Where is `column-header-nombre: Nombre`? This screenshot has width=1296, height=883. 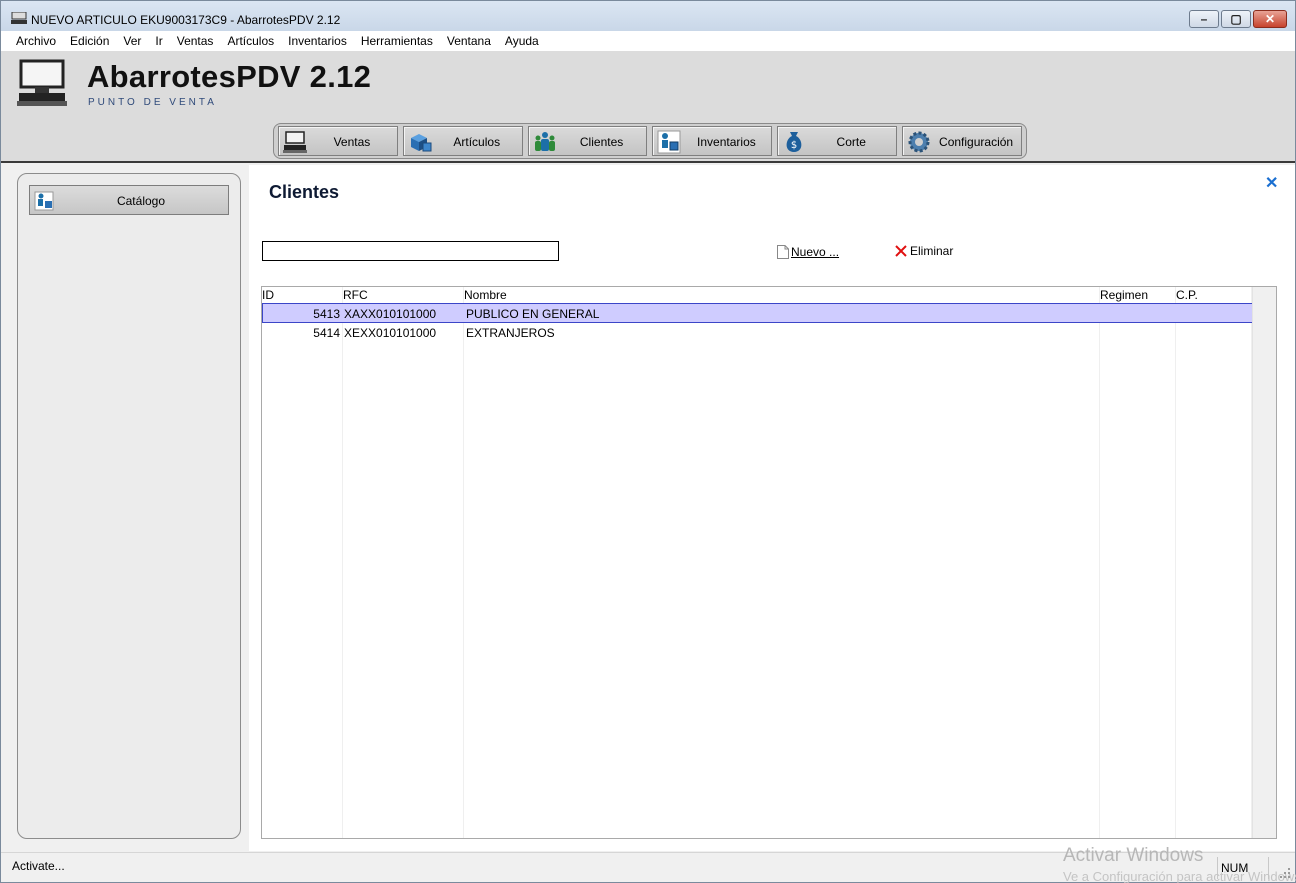
column-header-nombre: Nombre is located at coordinates (485, 295).